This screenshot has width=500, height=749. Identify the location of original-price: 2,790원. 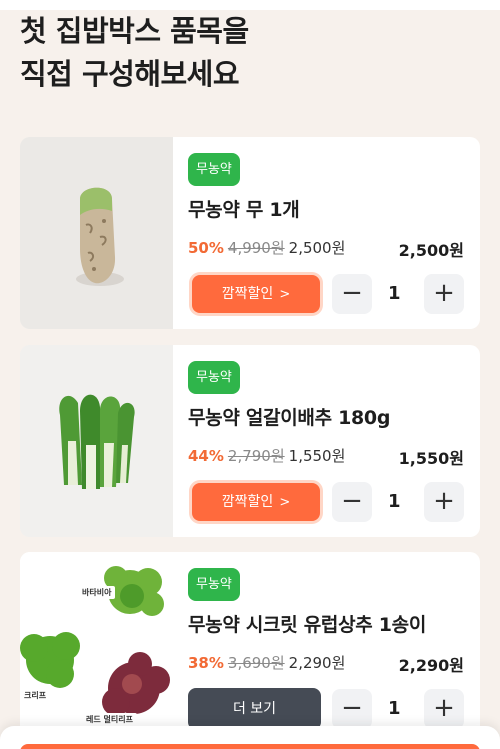
(256, 456).